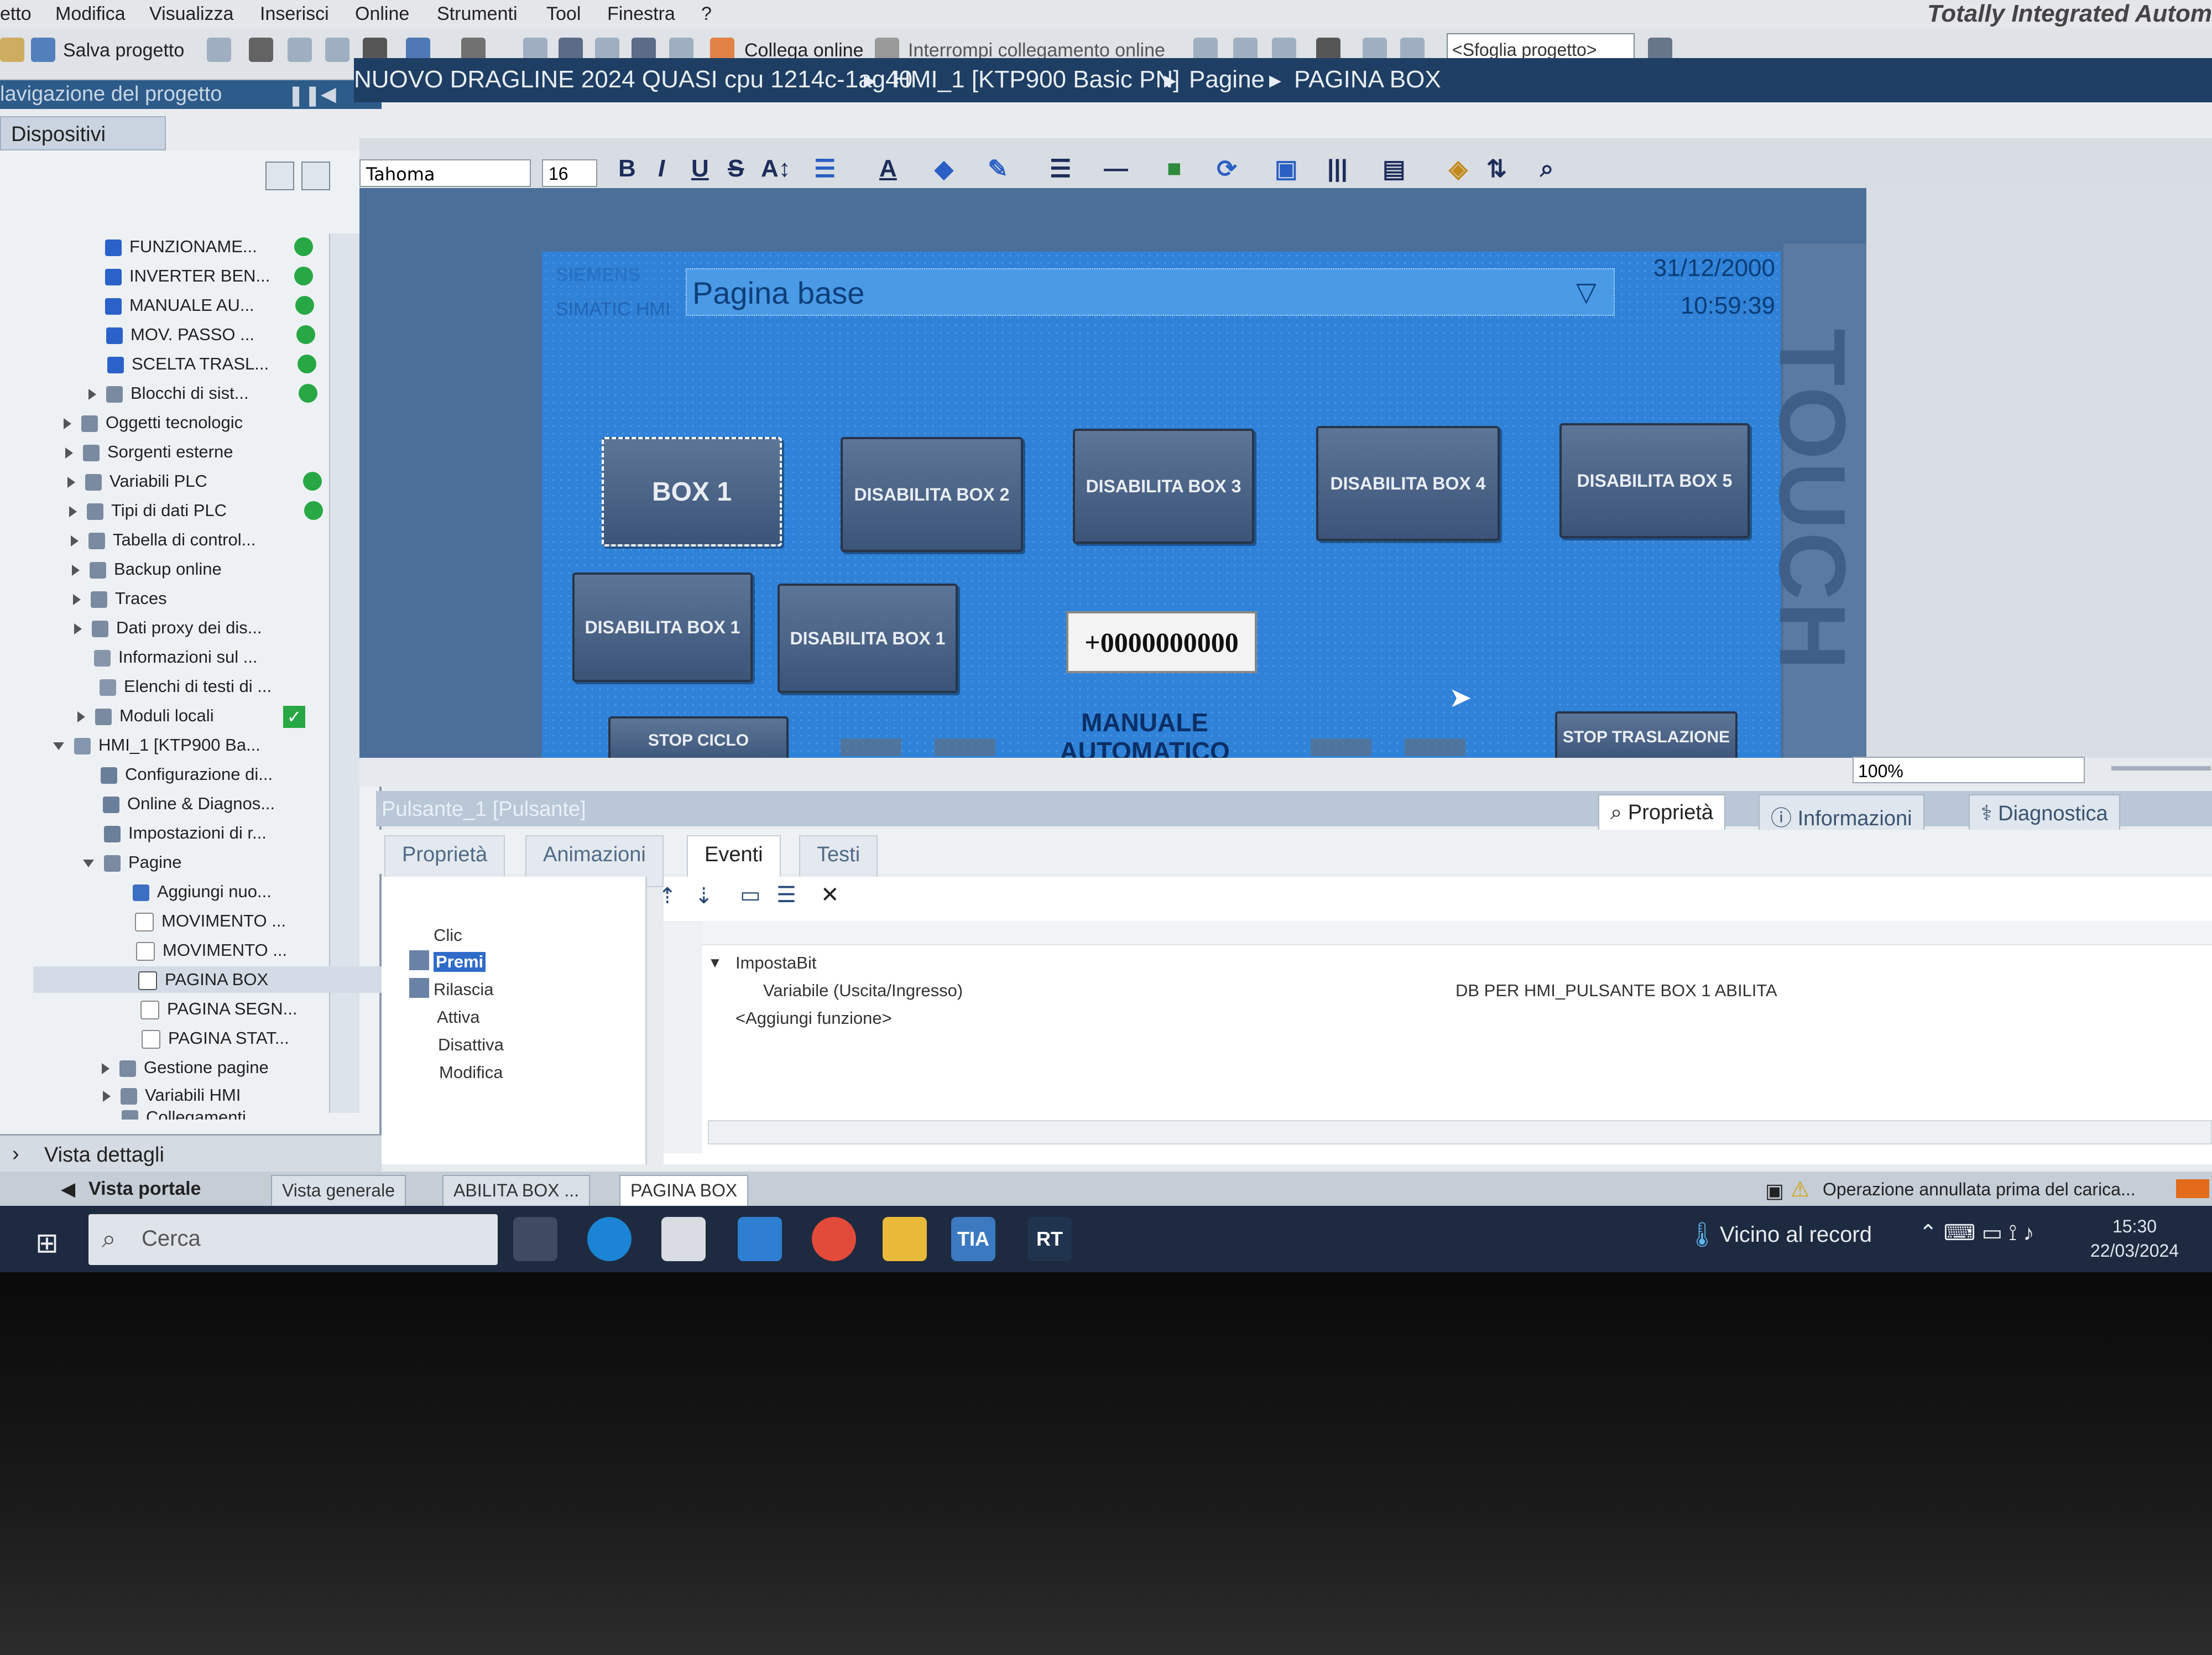  Describe the element at coordinates (1497, 169) in the screenshot. I see `group-icon: ⇅` at that location.